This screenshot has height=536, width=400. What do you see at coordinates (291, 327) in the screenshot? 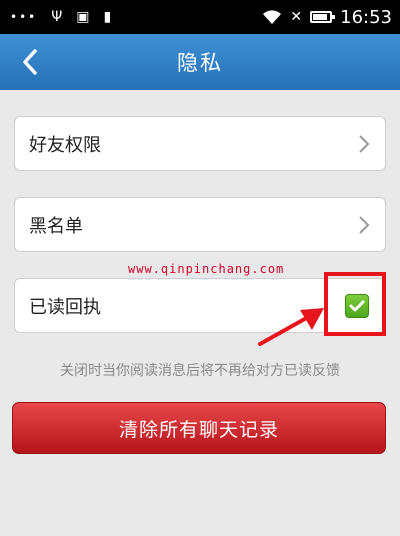
I see `red-arrow-icon` at bounding box center [291, 327].